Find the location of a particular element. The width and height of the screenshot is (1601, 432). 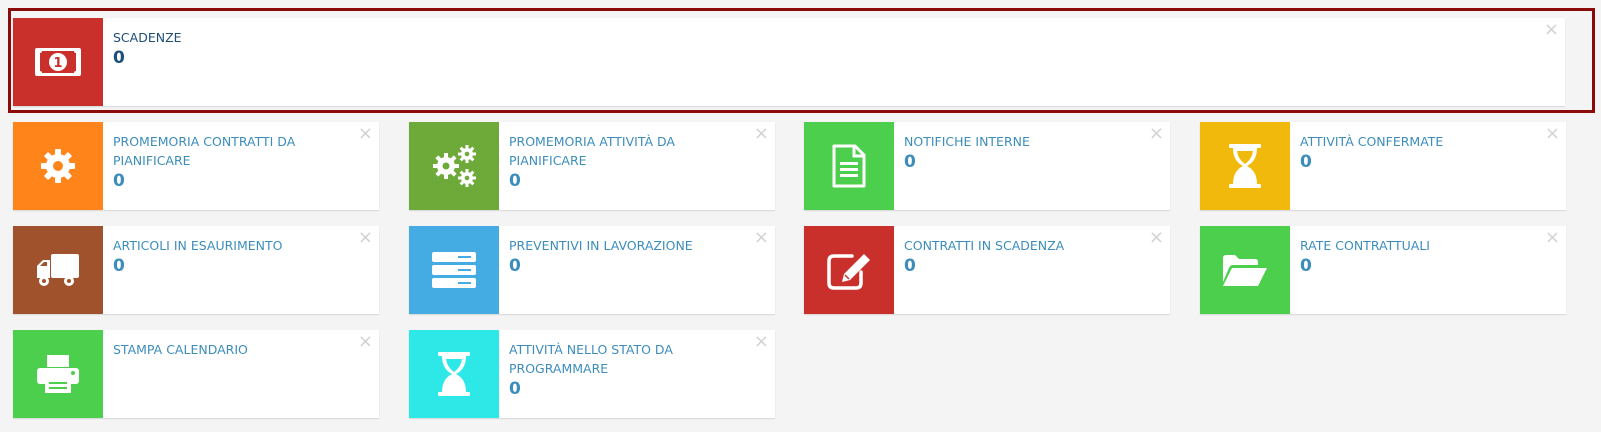

cog-icon is located at coordinates (58, 166).